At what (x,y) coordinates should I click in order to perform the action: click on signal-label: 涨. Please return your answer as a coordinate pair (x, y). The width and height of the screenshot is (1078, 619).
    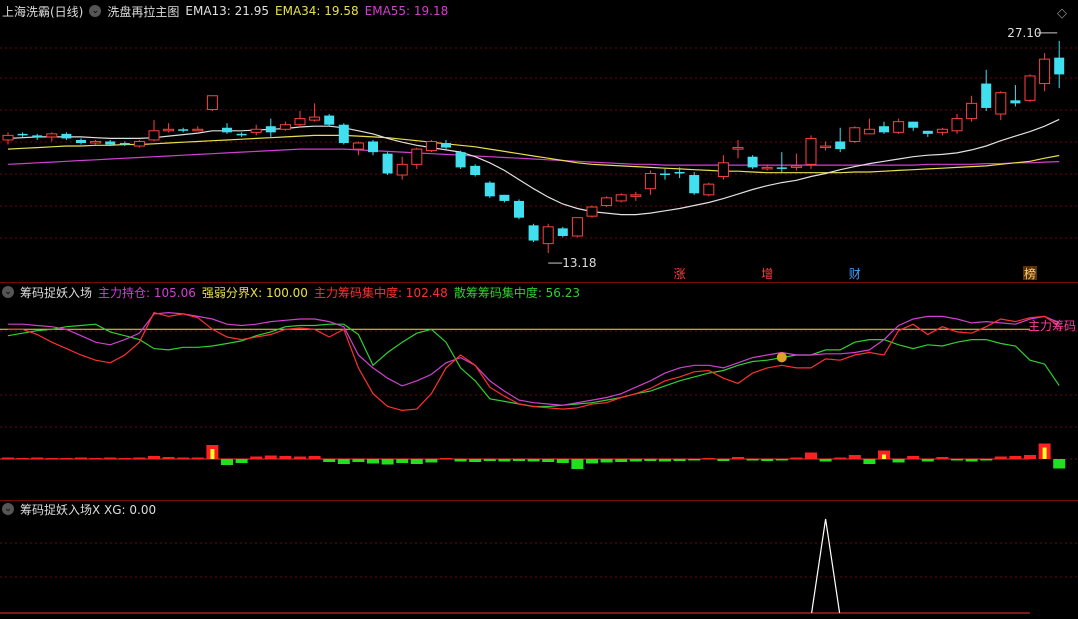
    Looking at the image, I should click on (680, 273).